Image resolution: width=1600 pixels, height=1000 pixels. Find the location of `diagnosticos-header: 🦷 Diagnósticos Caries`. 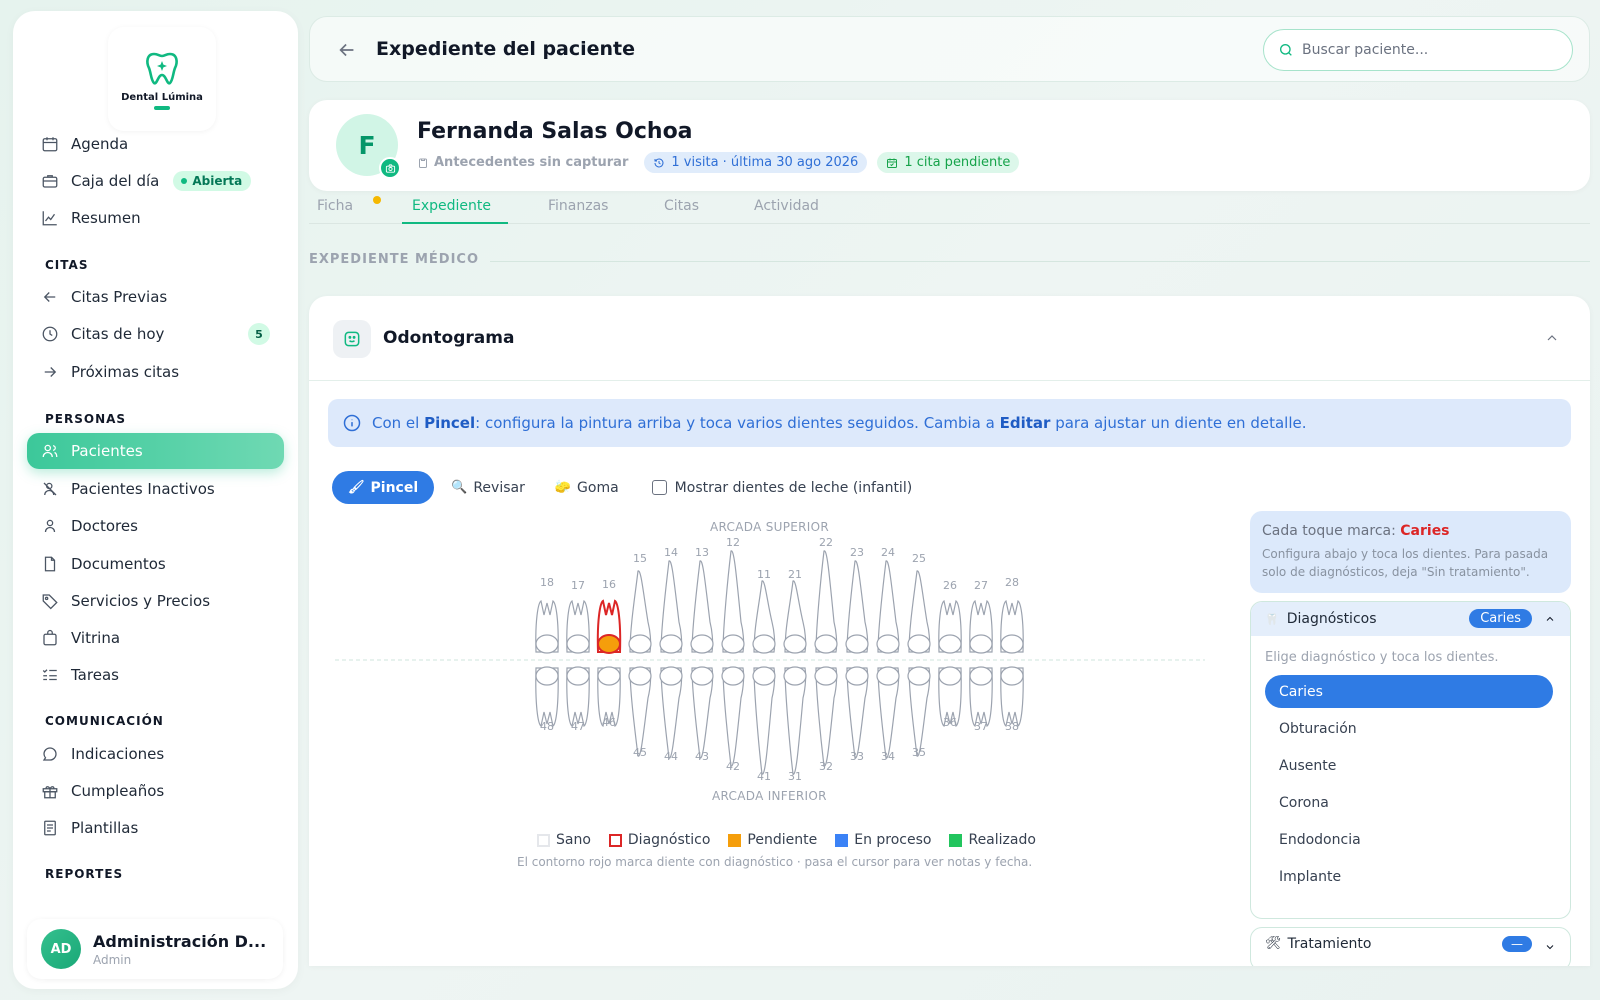

diagnosticos-header: 🦷 Diagnósticos Caries is located at coordinates (1410, 619).